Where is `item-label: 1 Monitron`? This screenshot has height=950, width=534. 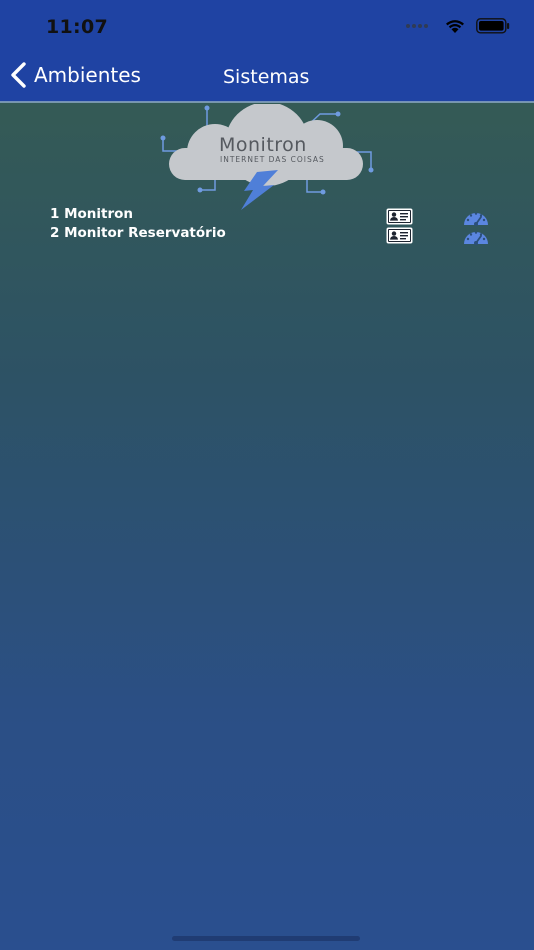
item-label: 1 Monitron is located at coordinates (92, 214).